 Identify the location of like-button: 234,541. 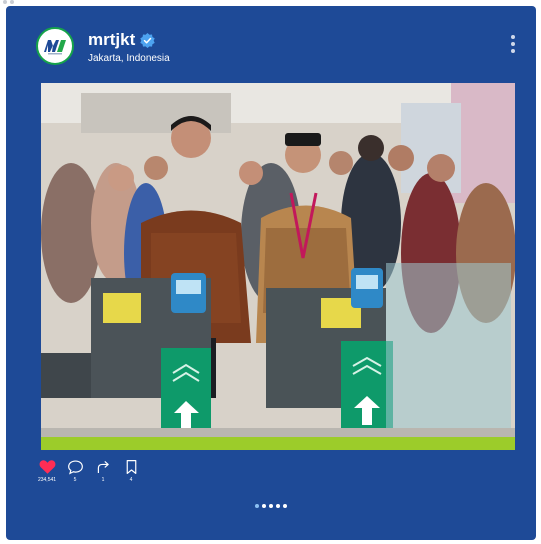
(47, 471).